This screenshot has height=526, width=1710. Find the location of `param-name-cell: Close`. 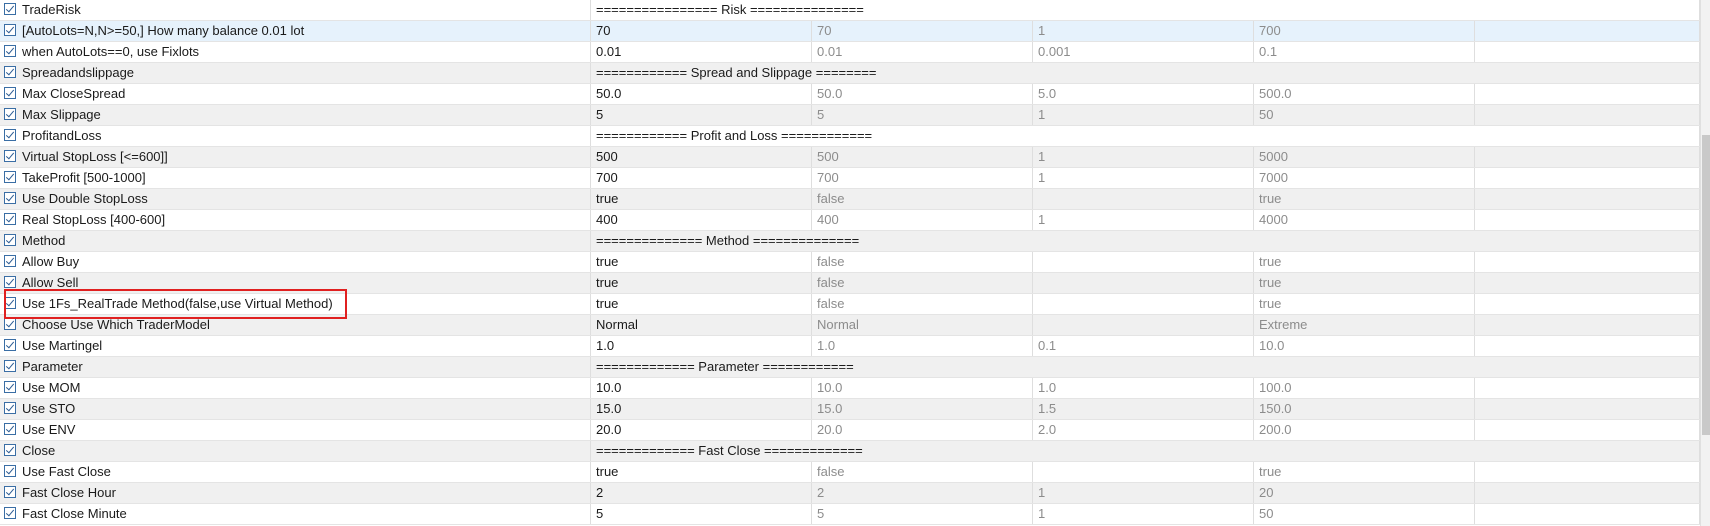

param-name-cell: Close is located at coordinates (295, 451).